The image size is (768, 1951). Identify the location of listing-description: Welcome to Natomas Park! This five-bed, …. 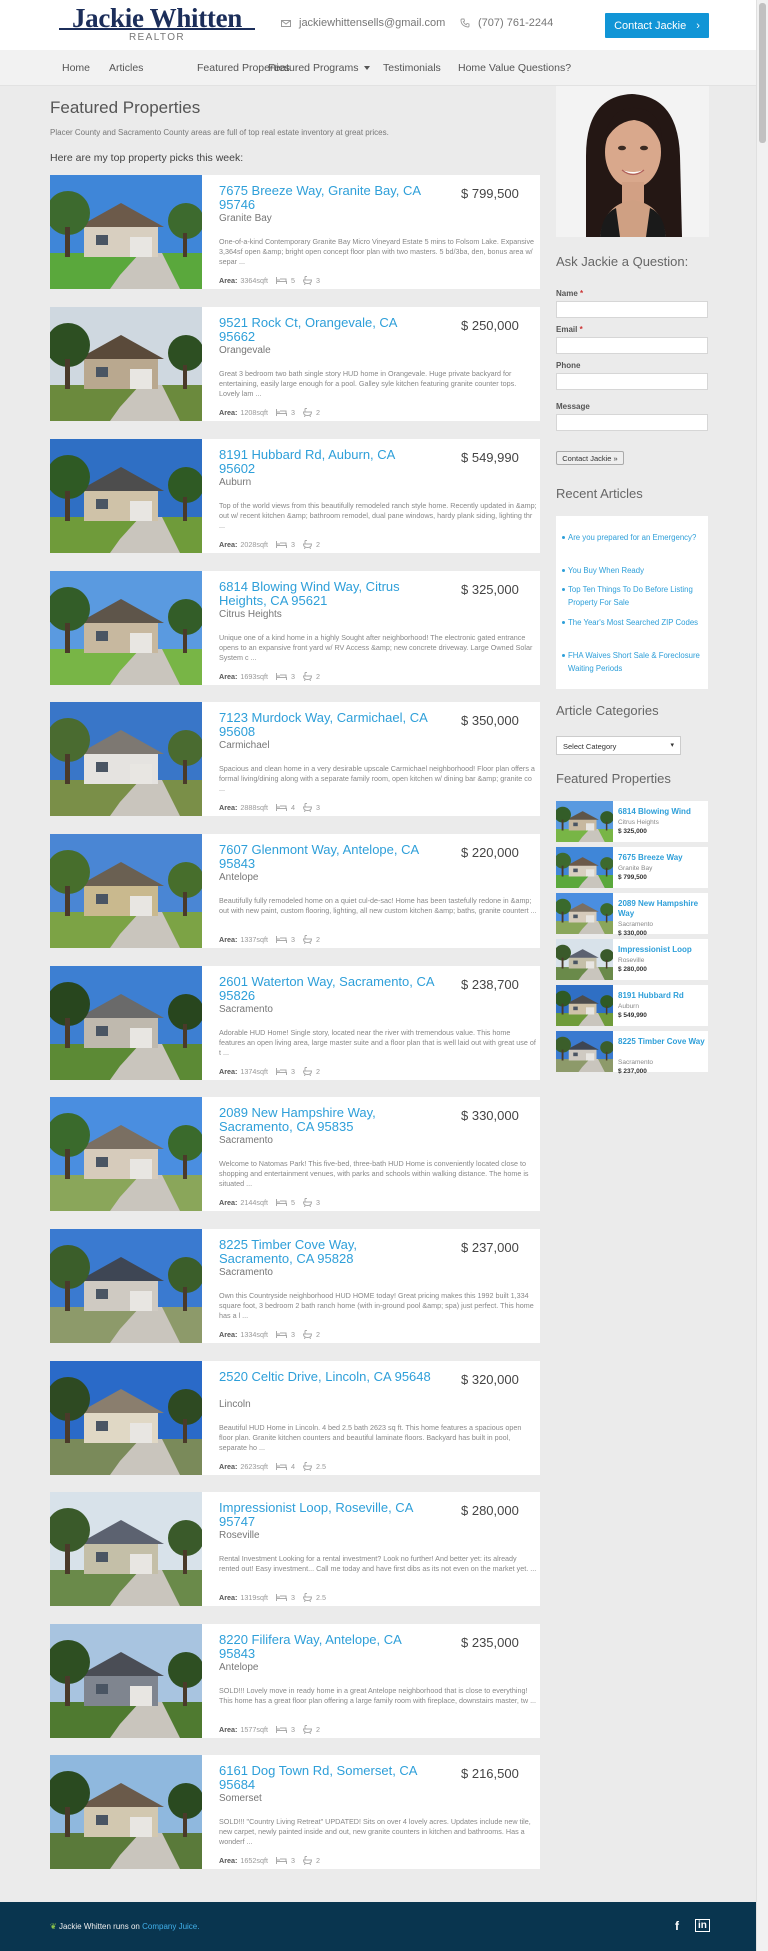
(374, 1173).